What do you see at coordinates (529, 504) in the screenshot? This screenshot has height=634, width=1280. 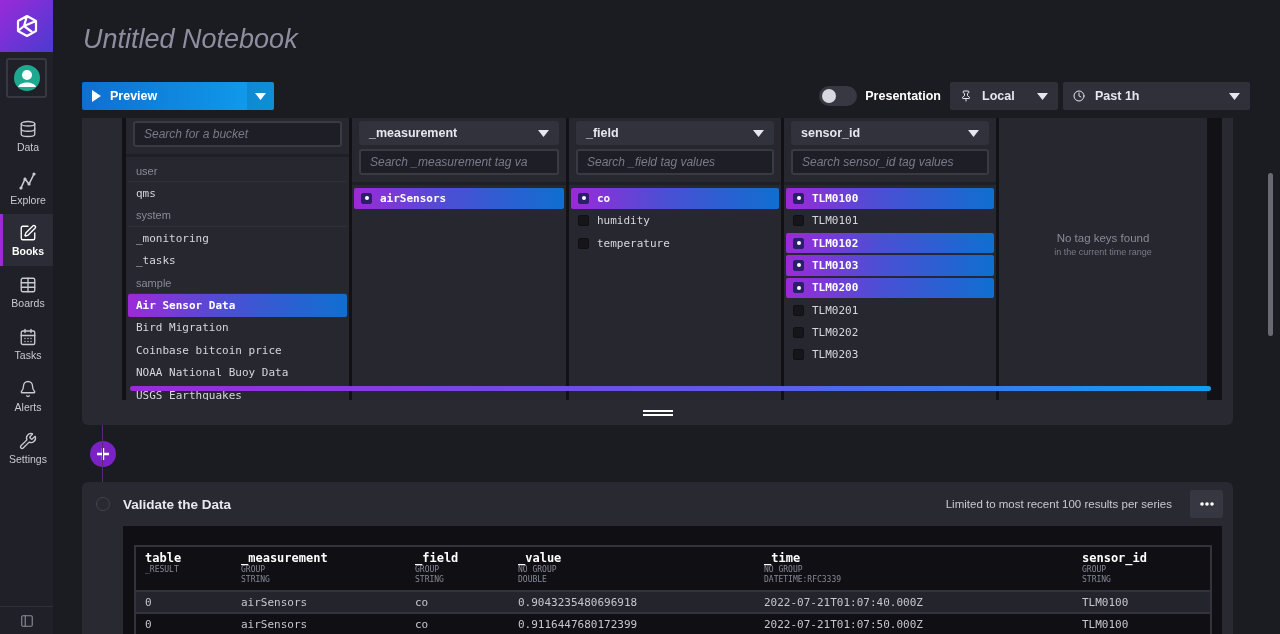 I see `panel-title: Validate the Data` at bounding box center [529, 504].